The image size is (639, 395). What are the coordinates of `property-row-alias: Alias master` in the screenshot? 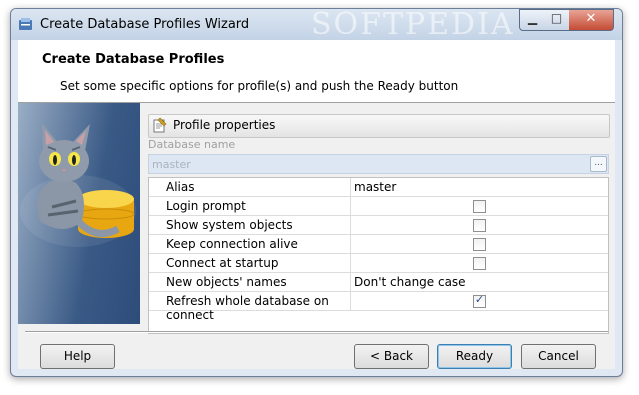 It's located at (378, 187).